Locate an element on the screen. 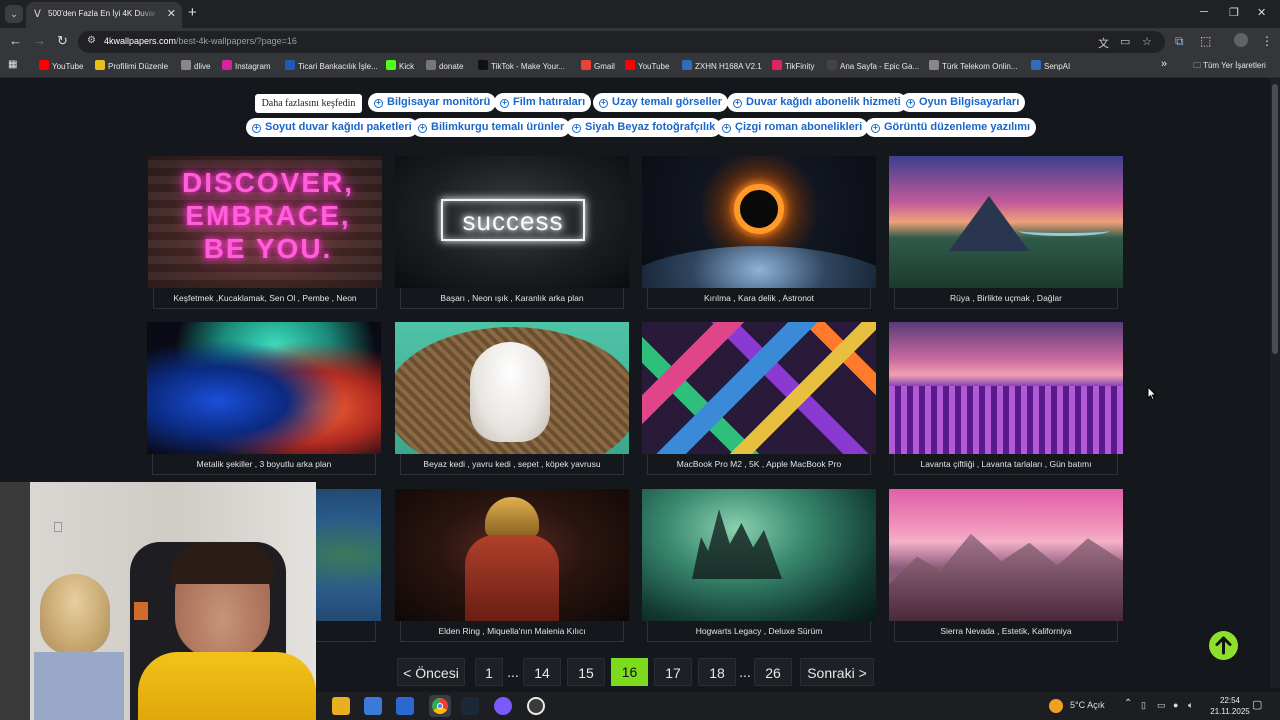 The height and width of the screenshot is (720, 1280). menu-kebab-icon: ⋮ is located at coordinates (1267, 41).